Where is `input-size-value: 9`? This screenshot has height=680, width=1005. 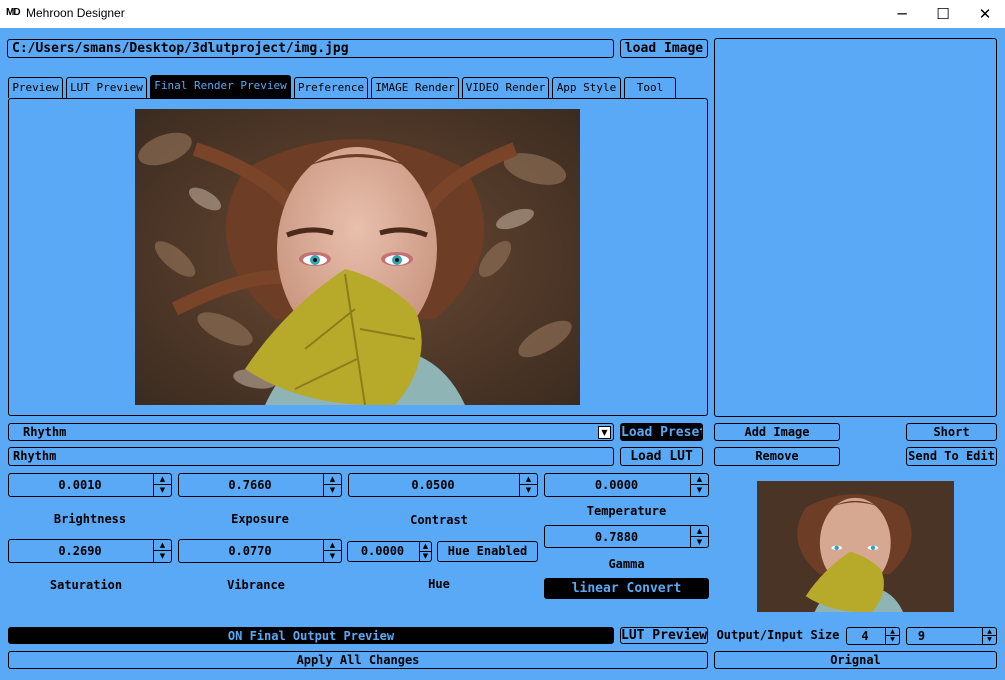
input-size-value: 9 is located at coordinates (921, 636).